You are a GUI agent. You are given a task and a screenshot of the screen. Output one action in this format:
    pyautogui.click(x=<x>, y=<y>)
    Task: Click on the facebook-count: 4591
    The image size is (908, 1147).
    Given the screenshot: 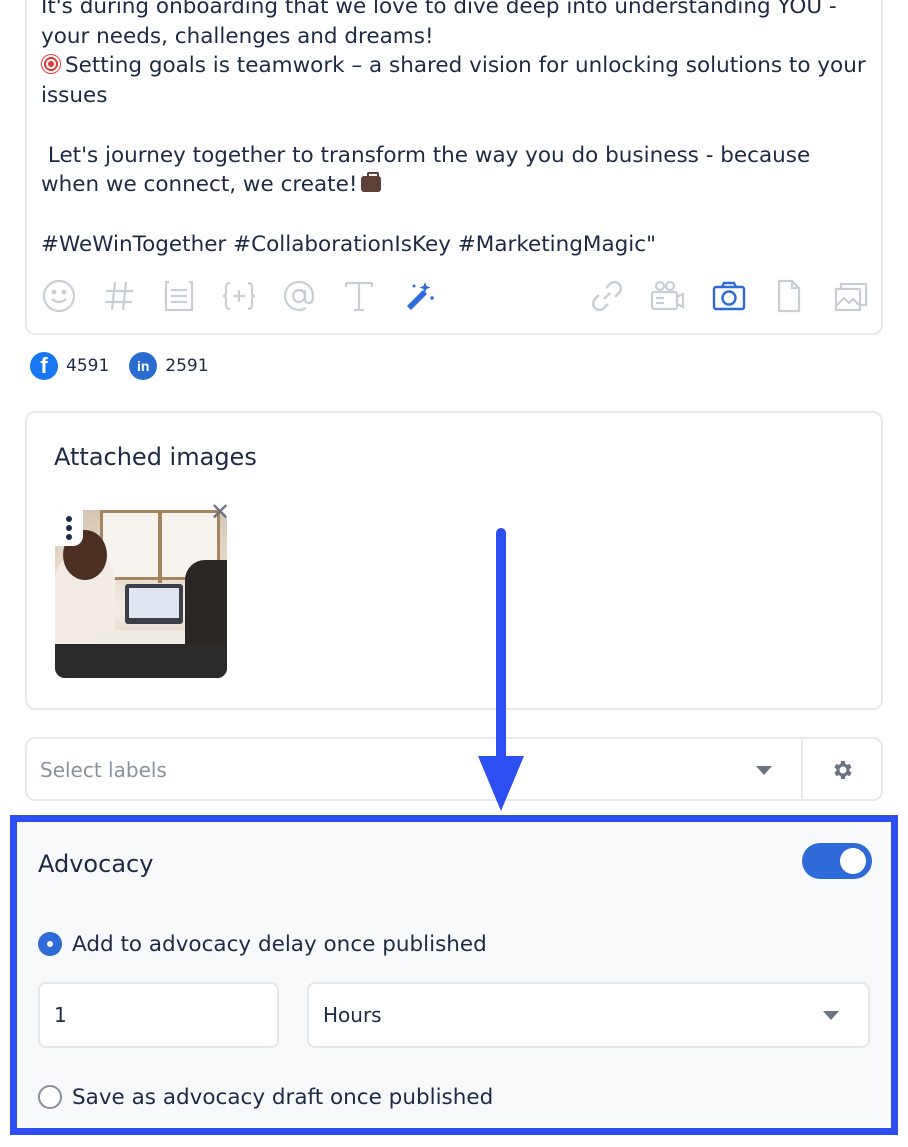 What is the action you would take?
    pyautogui.click(x=88, y=366)
    